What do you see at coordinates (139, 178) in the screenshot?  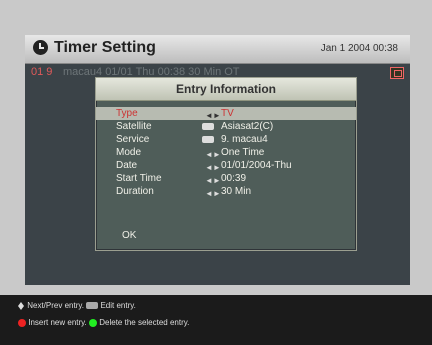 I see `start-time-label: Start Time` at bounding box center [139, 178].